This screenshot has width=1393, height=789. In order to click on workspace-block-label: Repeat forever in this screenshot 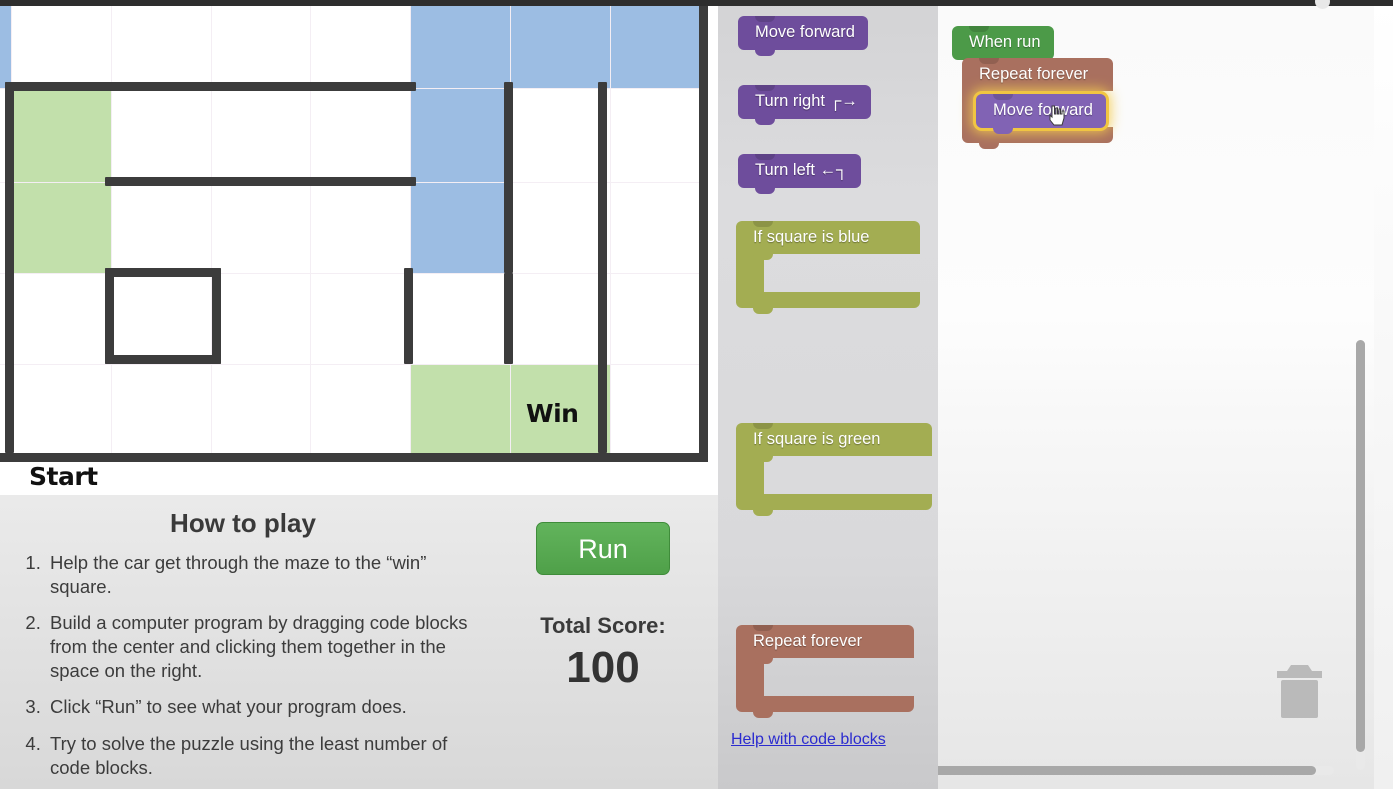, I will do `click(1037, 74)`.